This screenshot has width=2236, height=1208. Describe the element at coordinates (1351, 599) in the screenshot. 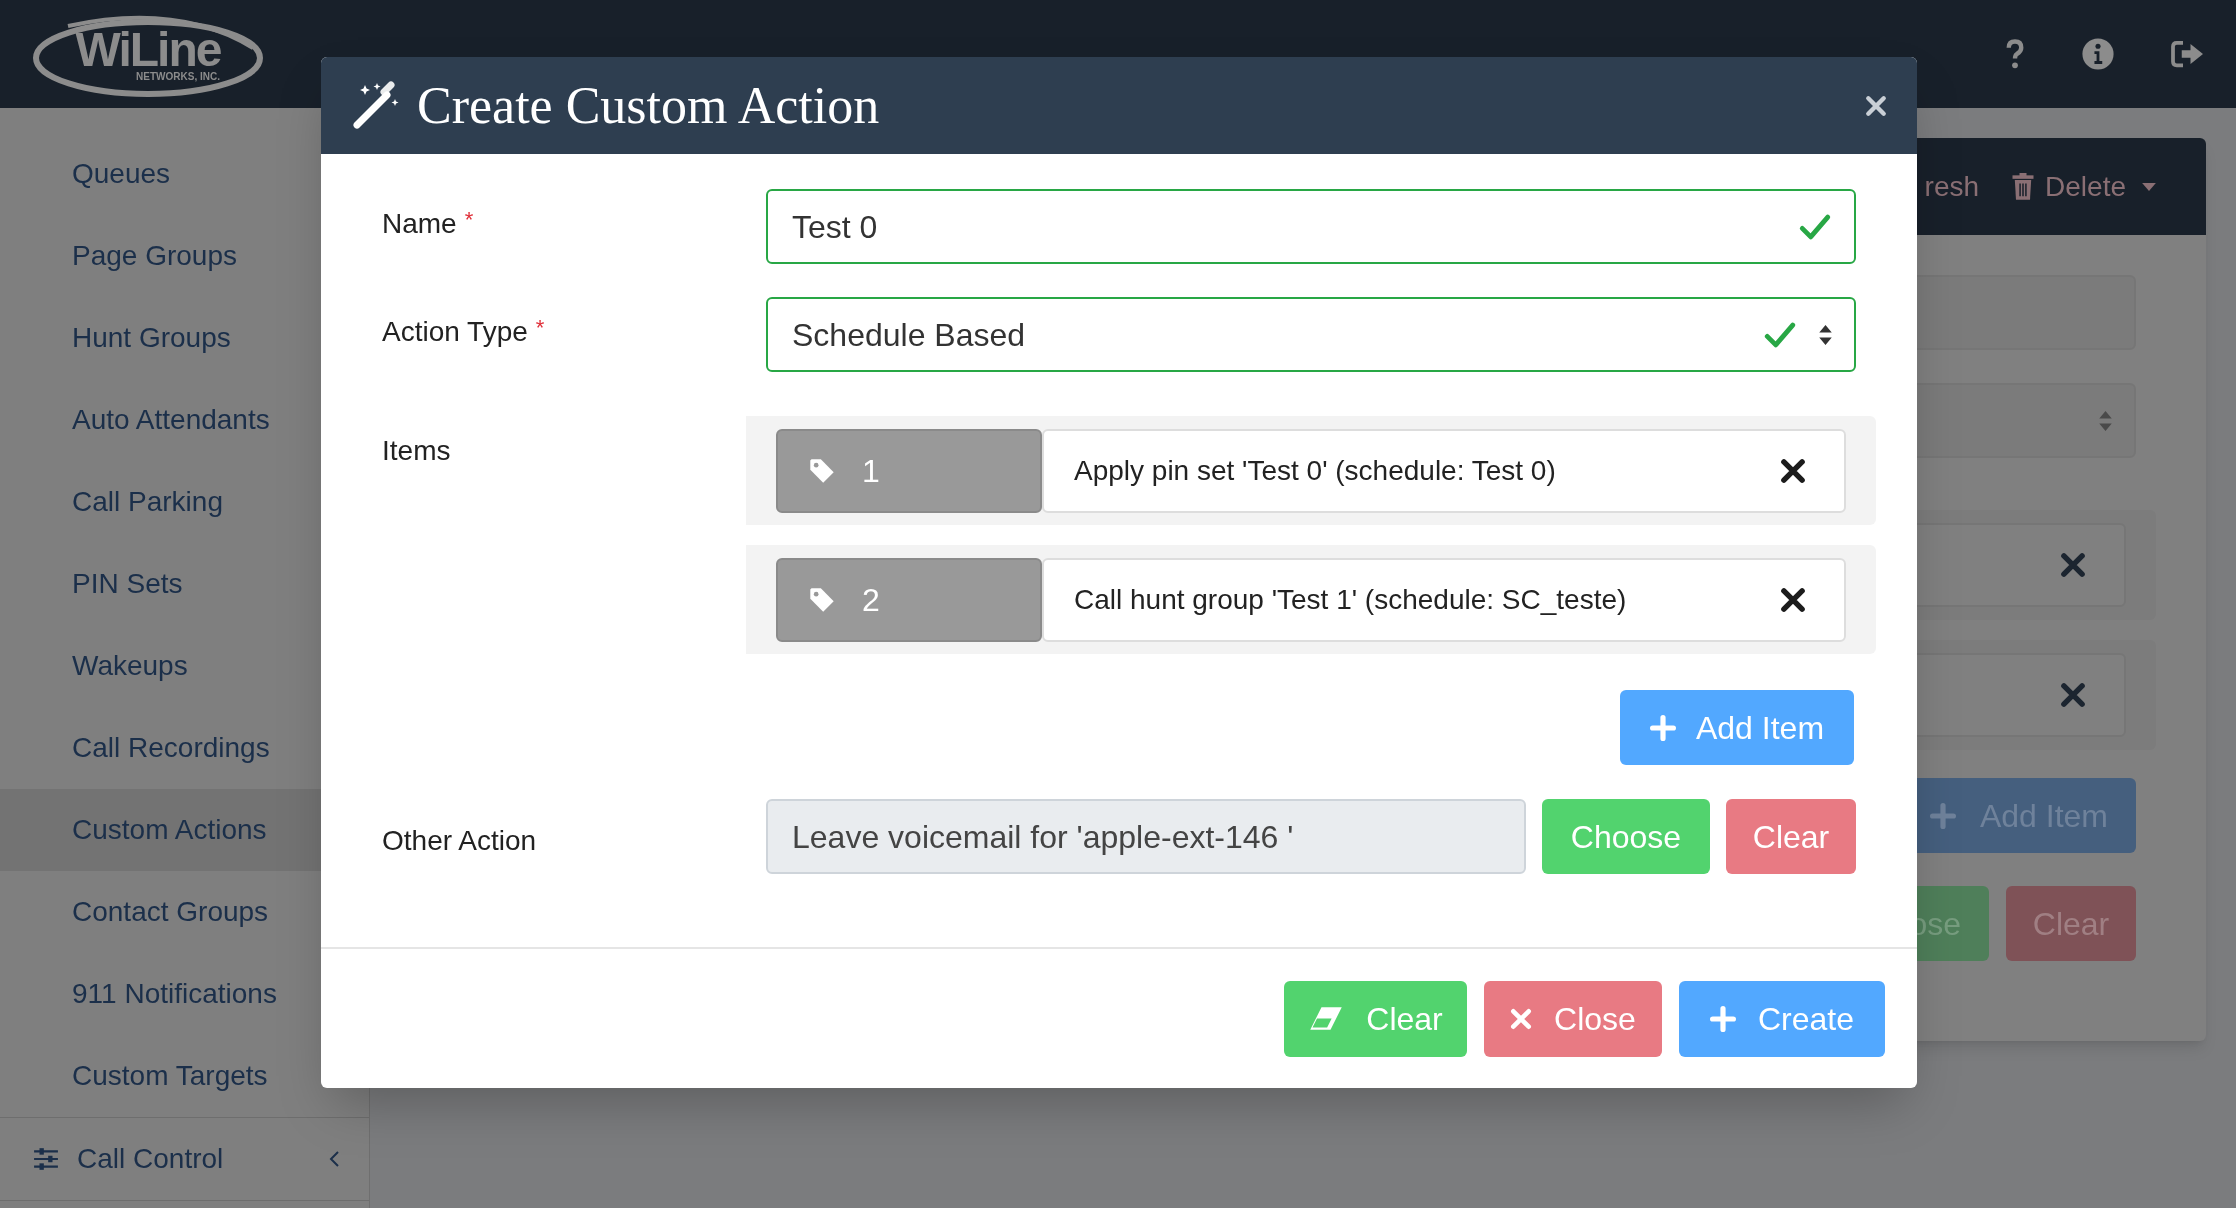

I see `item-text: Call hunt group 'Test 1' (schedule: SC_teste)` at that location.